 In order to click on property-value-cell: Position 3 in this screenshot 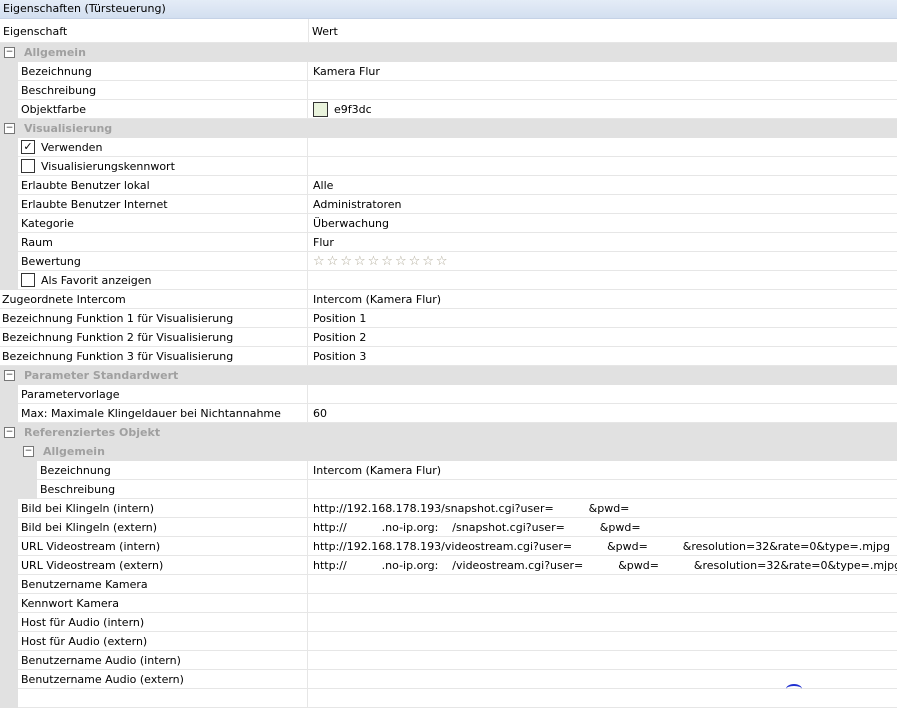, I will do `click(602, 356)`.